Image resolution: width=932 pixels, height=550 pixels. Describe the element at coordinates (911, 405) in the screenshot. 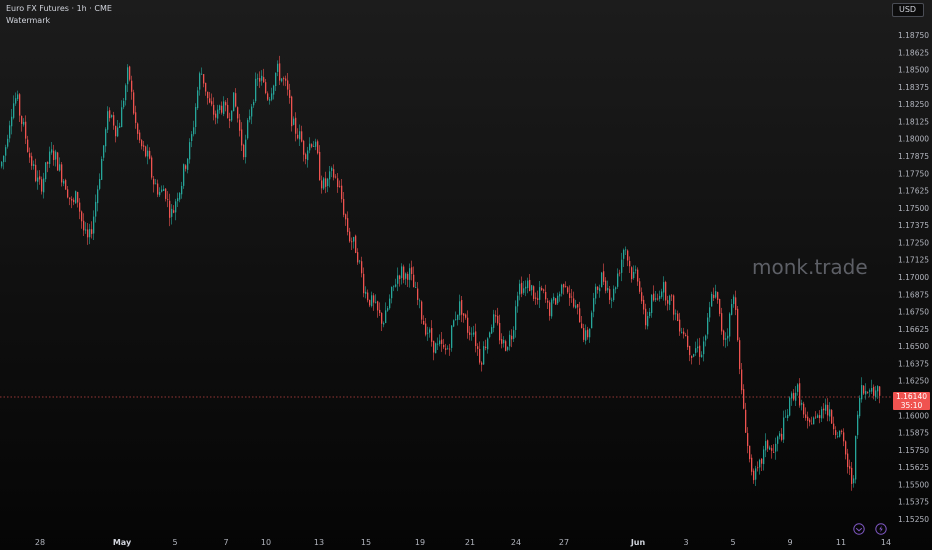

I see `bar-countdown: 35:10` at that location.